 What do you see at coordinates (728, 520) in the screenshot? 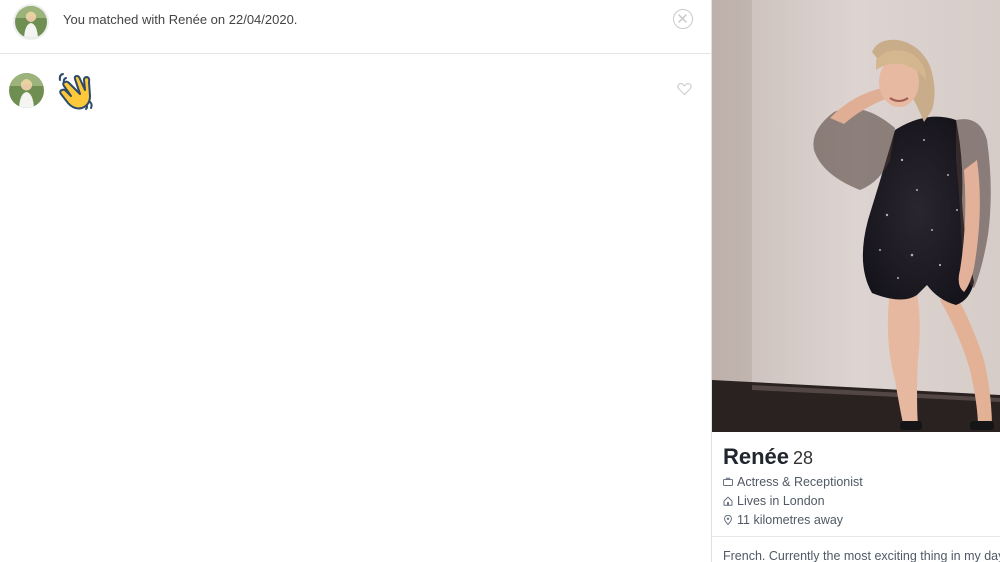
I see `location-pin-icon` at bounding box center [728, 520].